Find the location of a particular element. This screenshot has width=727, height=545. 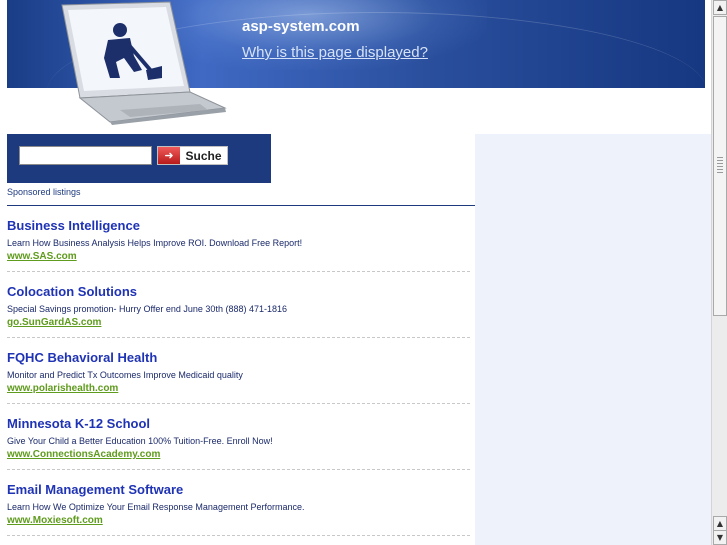

listing-url-link: www.ConnectionsAcademy.com is located at coordinates (83, 454).